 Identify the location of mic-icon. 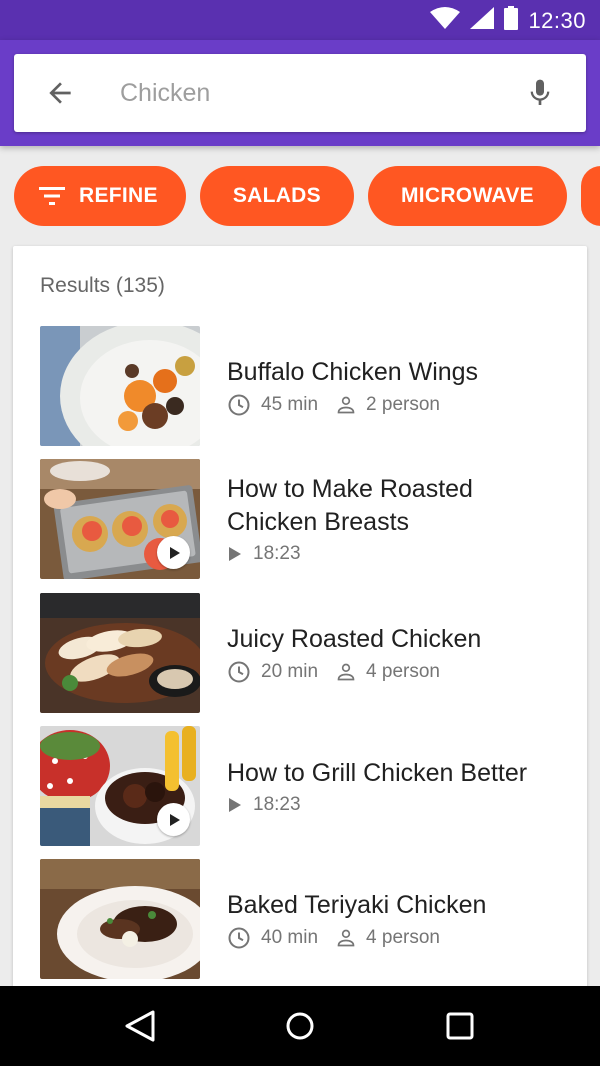
(540, 92).